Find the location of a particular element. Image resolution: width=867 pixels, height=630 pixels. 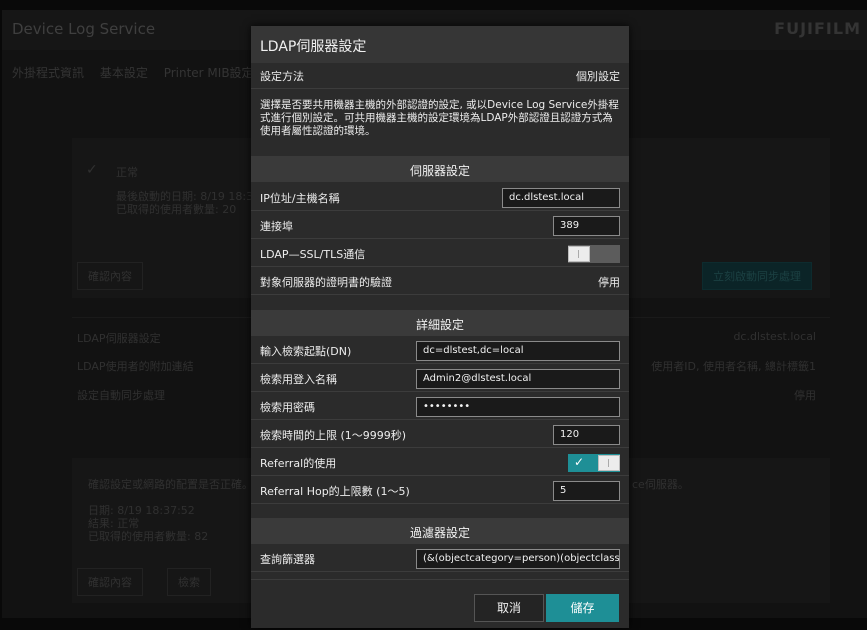

referral-toggle-knob is located at coordinates (609, 463).